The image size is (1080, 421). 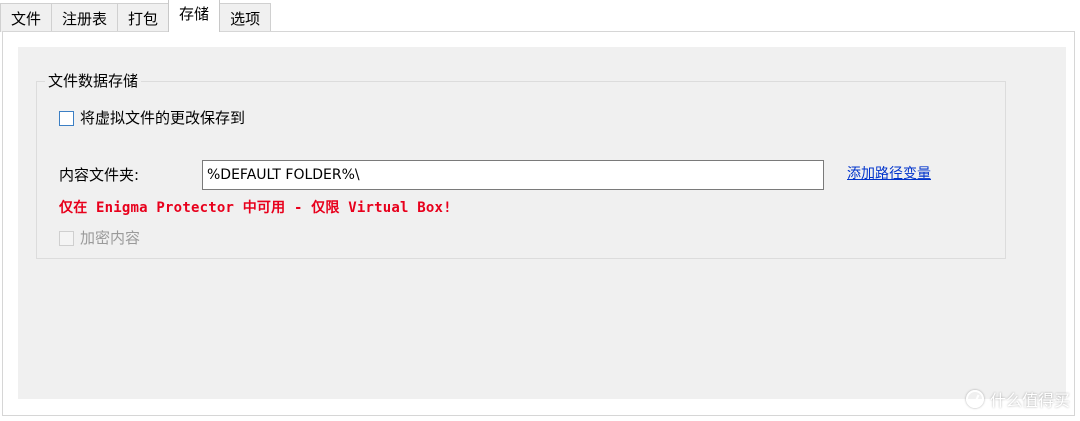 I want to click on smzdm-logo-icon, so click(x=974, y=399).